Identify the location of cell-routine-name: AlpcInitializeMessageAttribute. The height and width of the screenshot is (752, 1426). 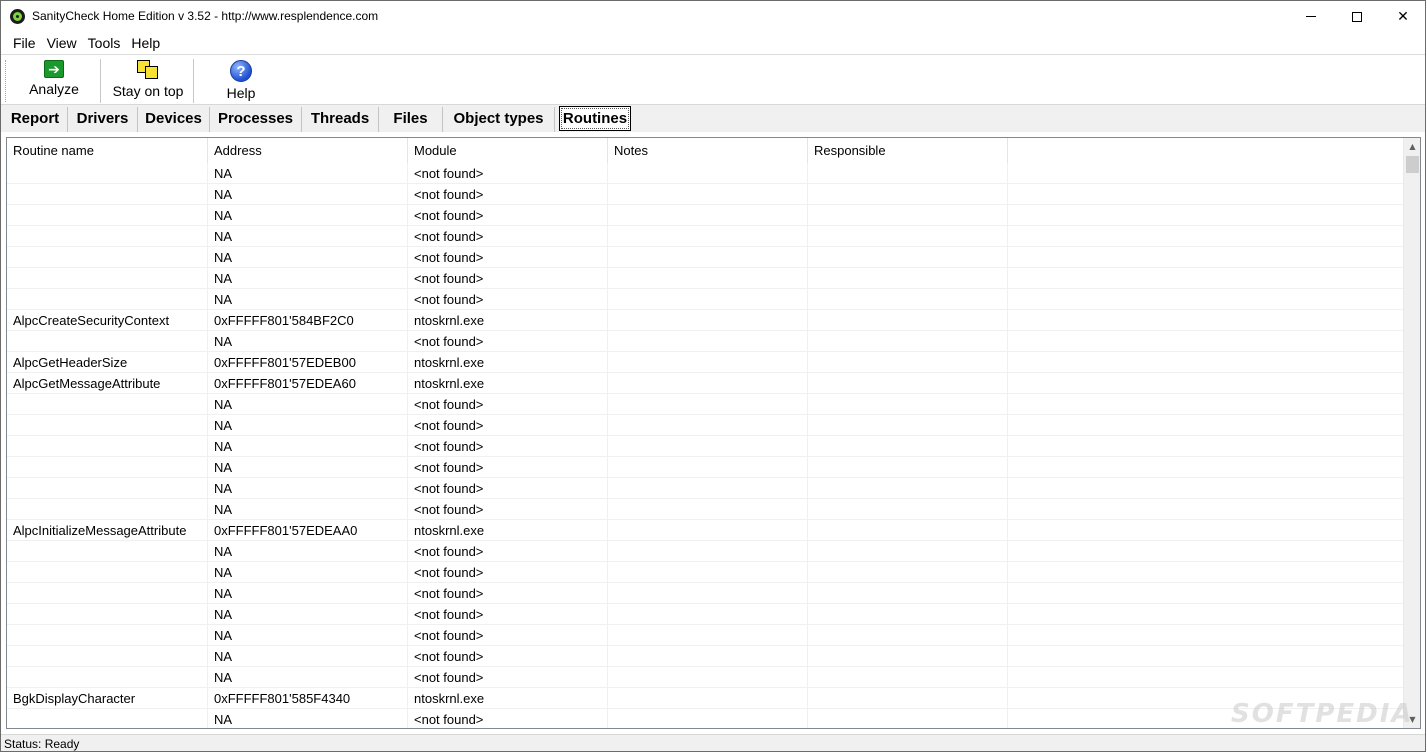
(107, 530).